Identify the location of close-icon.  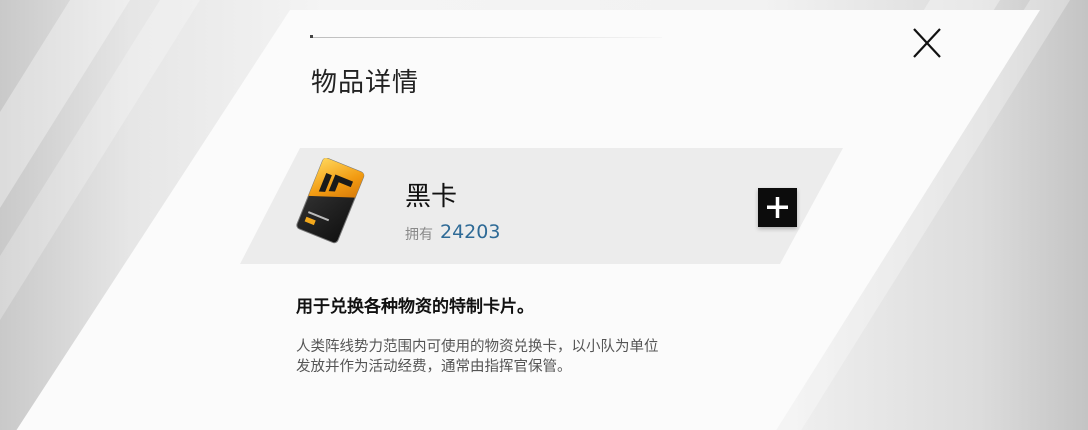
(927, 43).